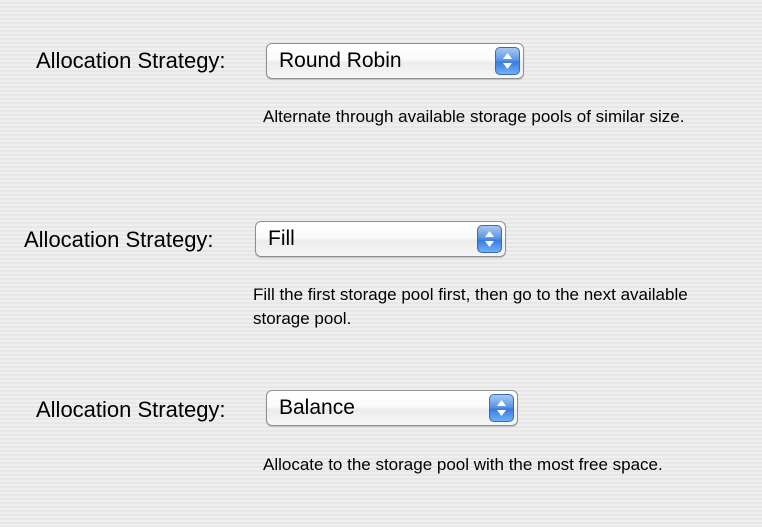  What do you see at coordinates (340, 60) in the screenshot?
I see `popup-selected-value: Round Robin` at bounding box center [340, 60].